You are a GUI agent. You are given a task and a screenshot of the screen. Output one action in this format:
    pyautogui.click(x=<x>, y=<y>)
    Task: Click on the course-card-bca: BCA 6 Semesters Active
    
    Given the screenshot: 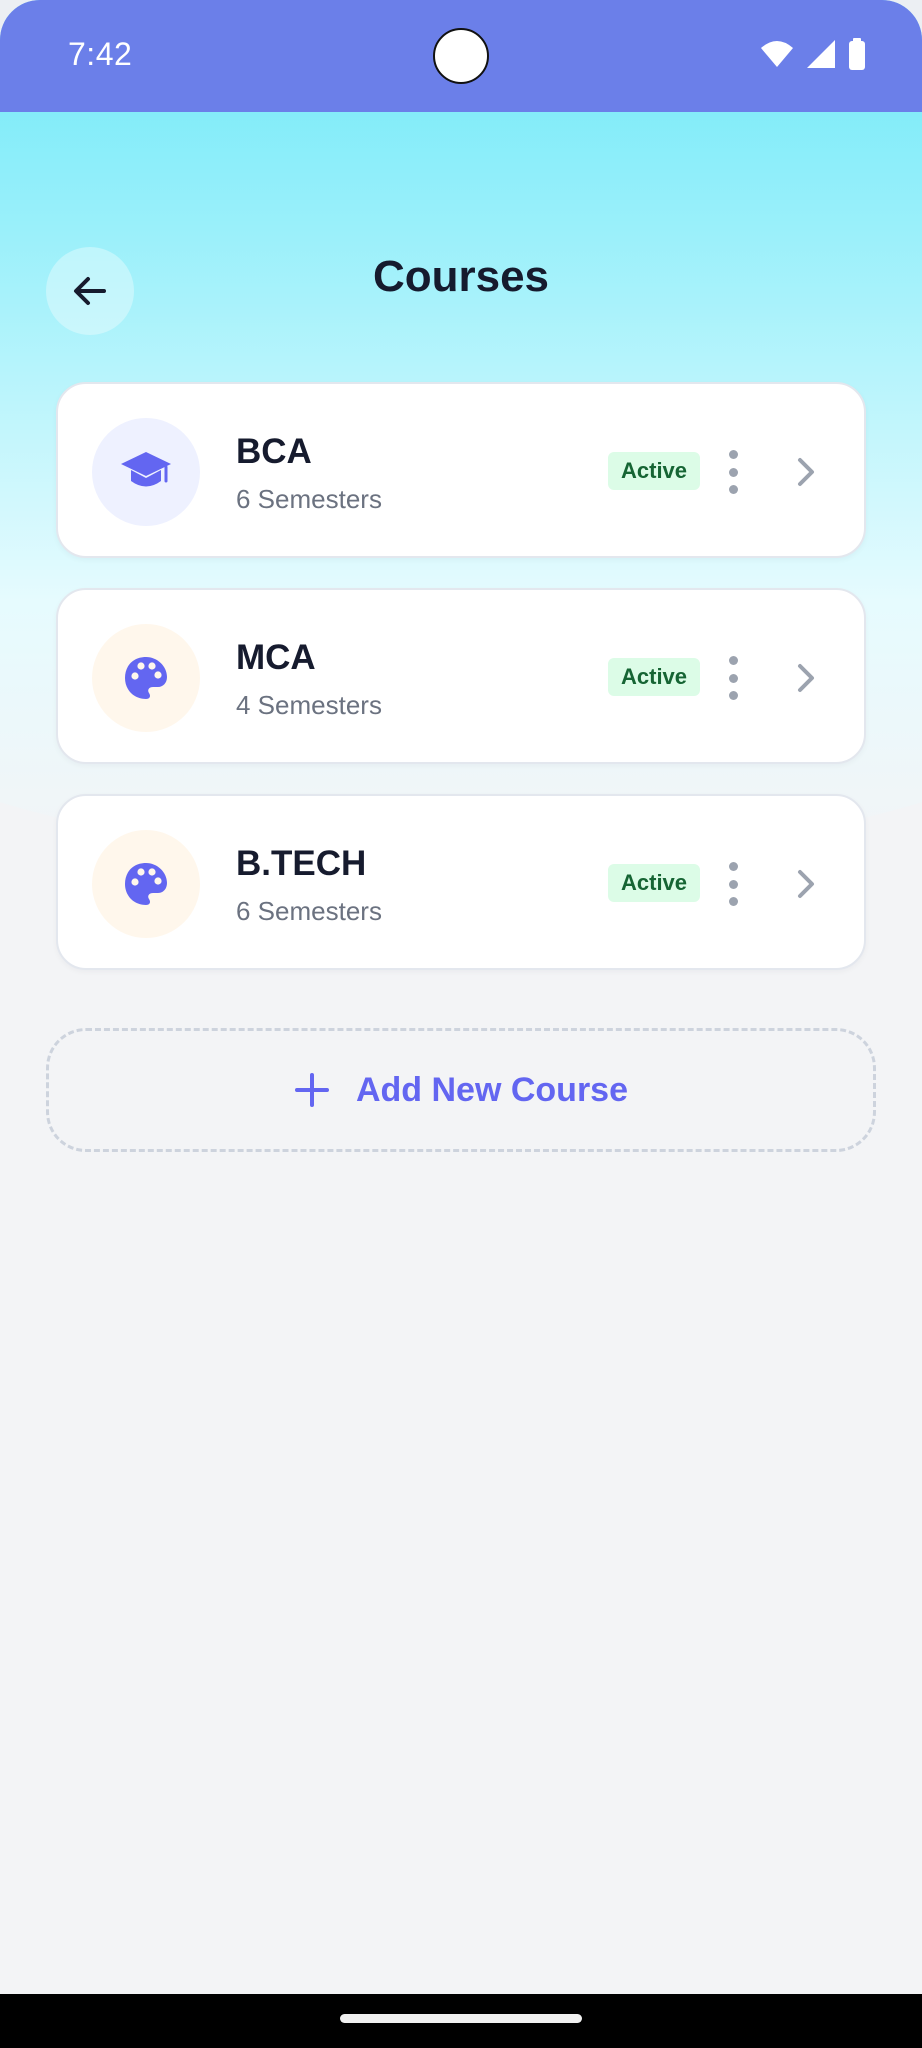 What is the action you would take?
    pyautogui.click(x=461, y=470)
    